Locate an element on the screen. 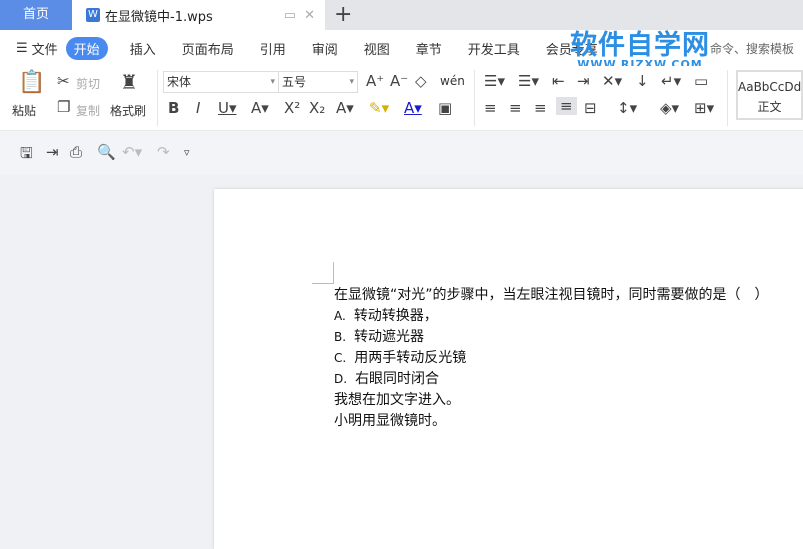  show-marks-icon: ↵▾ is located at coordinates (671, 81).